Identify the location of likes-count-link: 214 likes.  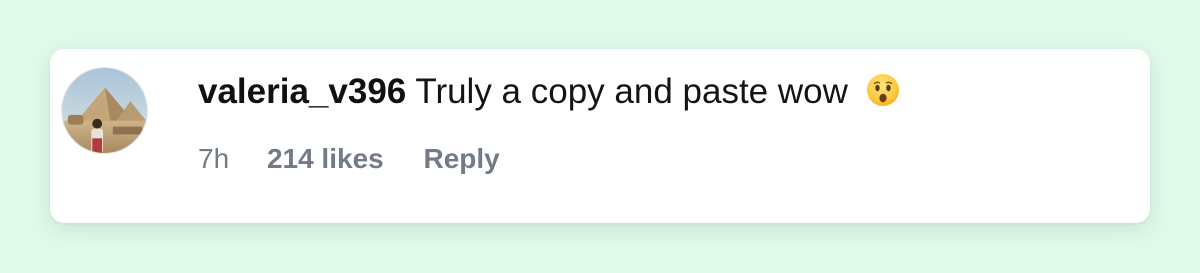
(325, 159).